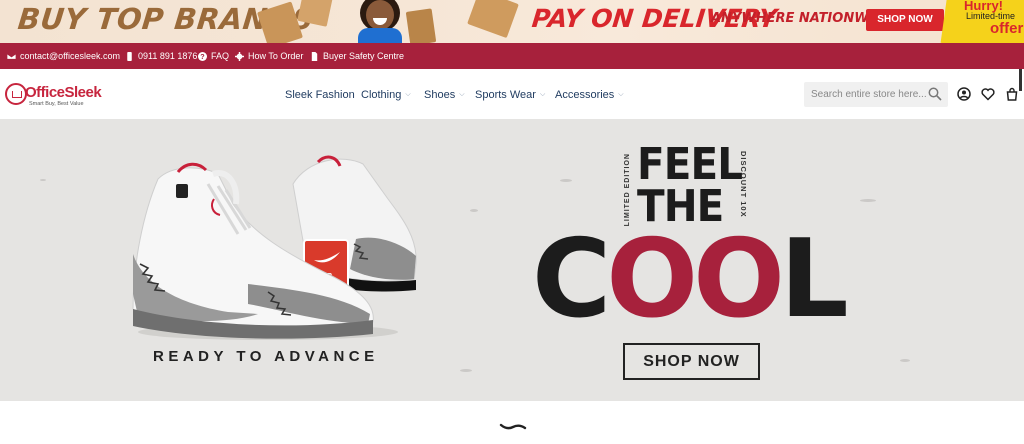 The image size is (1024, 444). Describe the element at coordinates (964, 94) in the screenshot. I see `account-icon` at that location.